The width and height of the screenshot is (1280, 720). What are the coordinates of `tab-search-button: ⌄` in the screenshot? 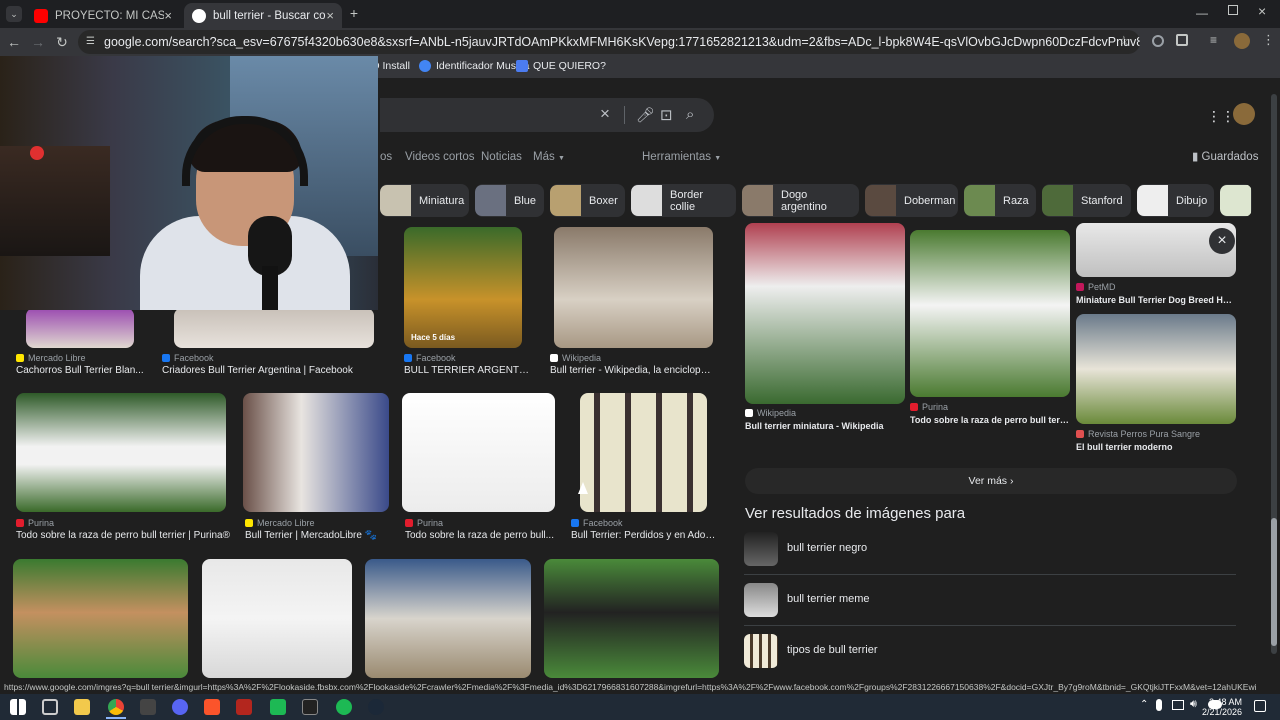 It's located at (14, 14).